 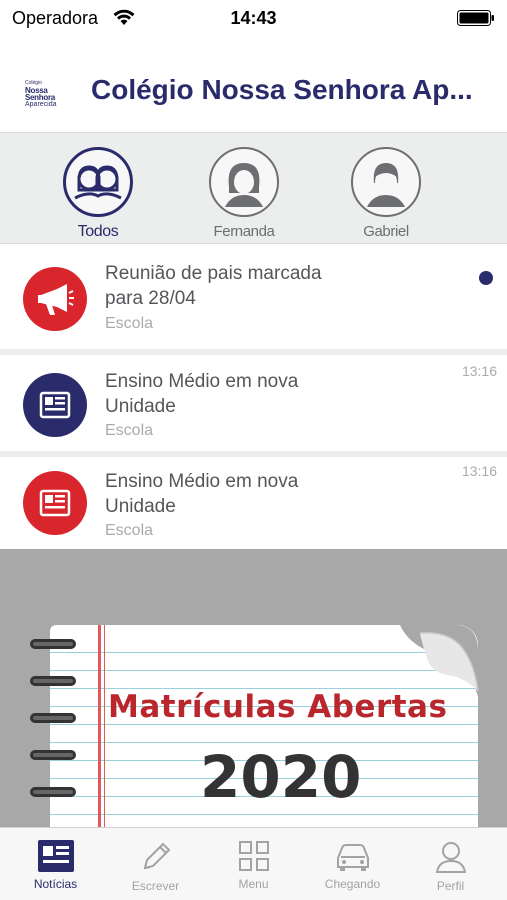 I want to click on status-bar: Operadora 14:43, so click(x=253, y=18).